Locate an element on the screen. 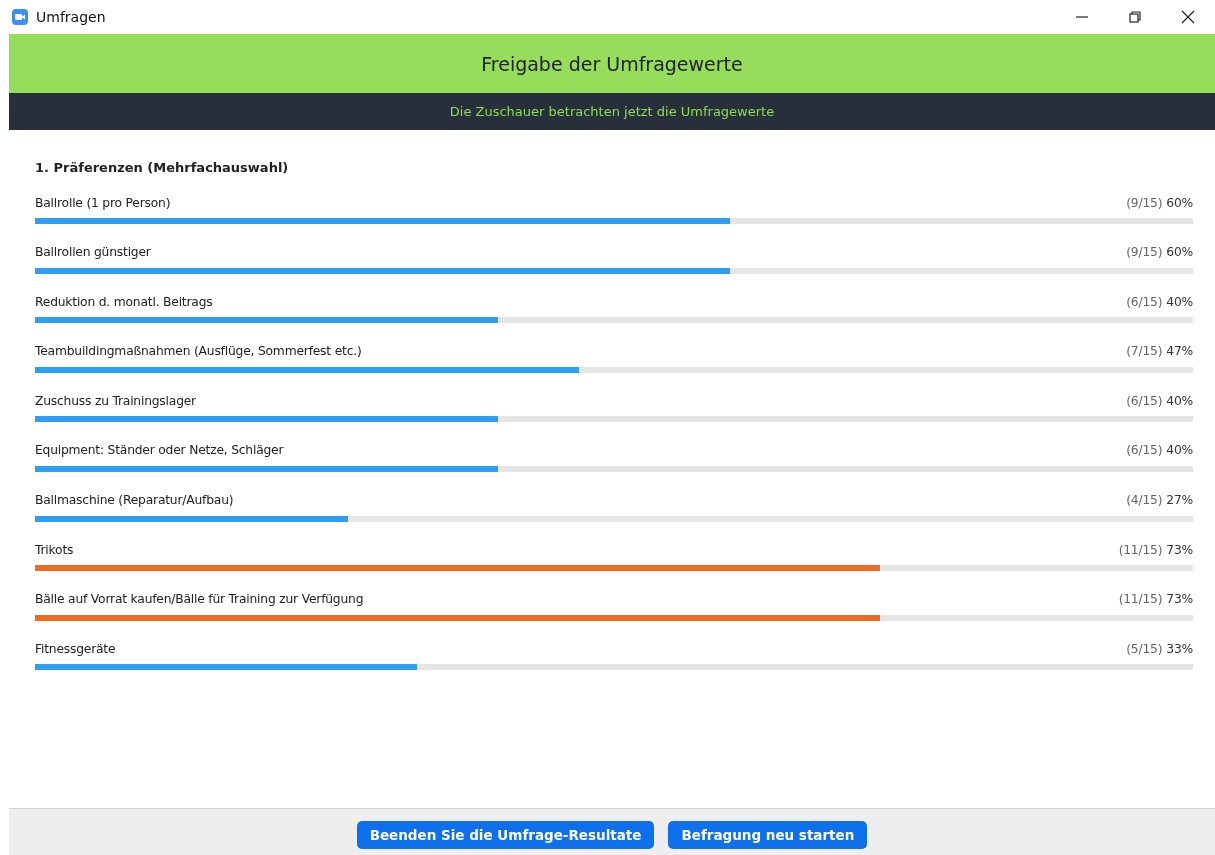  answer-label: Teambuildingmaßnahmen (Ausflüge, Sommerfest etc.) is located at coordinates (198, 351).